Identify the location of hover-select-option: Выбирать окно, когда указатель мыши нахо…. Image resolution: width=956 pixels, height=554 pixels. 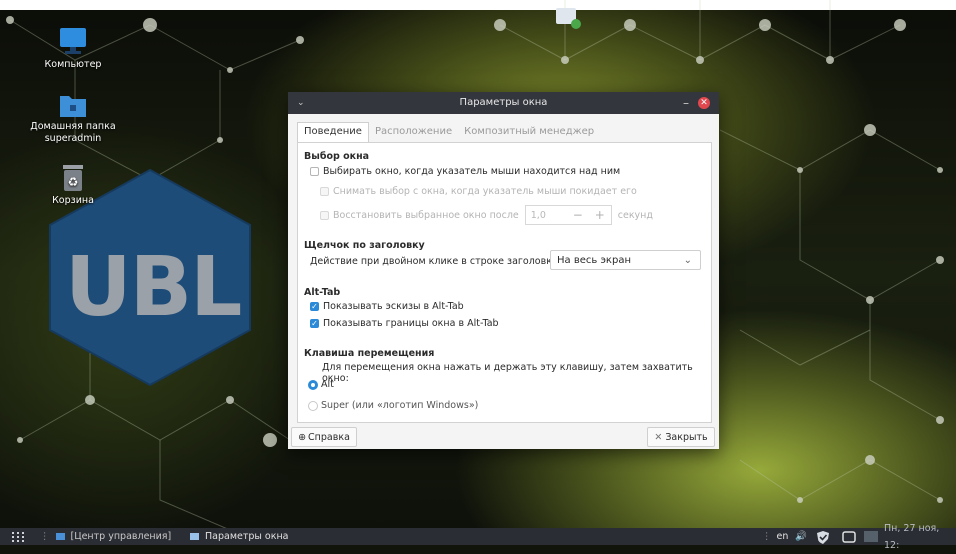
(465, 171).